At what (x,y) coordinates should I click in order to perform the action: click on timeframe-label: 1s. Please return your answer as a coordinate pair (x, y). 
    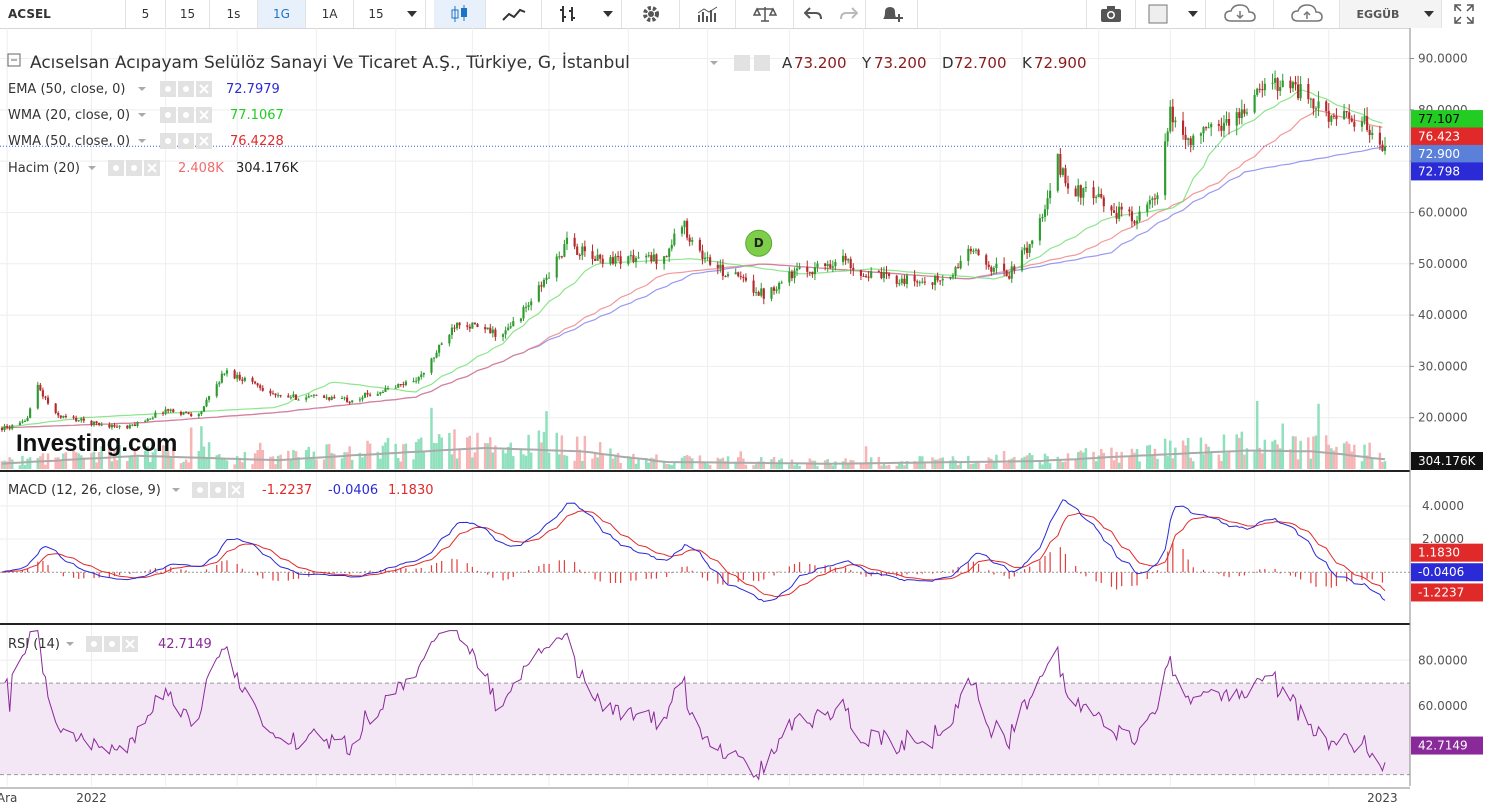
    Looking at the image, I should click on (233, 14).